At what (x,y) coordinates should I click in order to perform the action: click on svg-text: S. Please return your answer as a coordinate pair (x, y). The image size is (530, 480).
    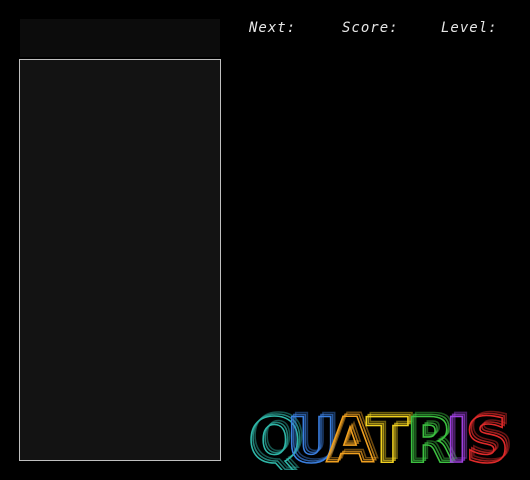
    Looking at the image, I should click on (487, 437).